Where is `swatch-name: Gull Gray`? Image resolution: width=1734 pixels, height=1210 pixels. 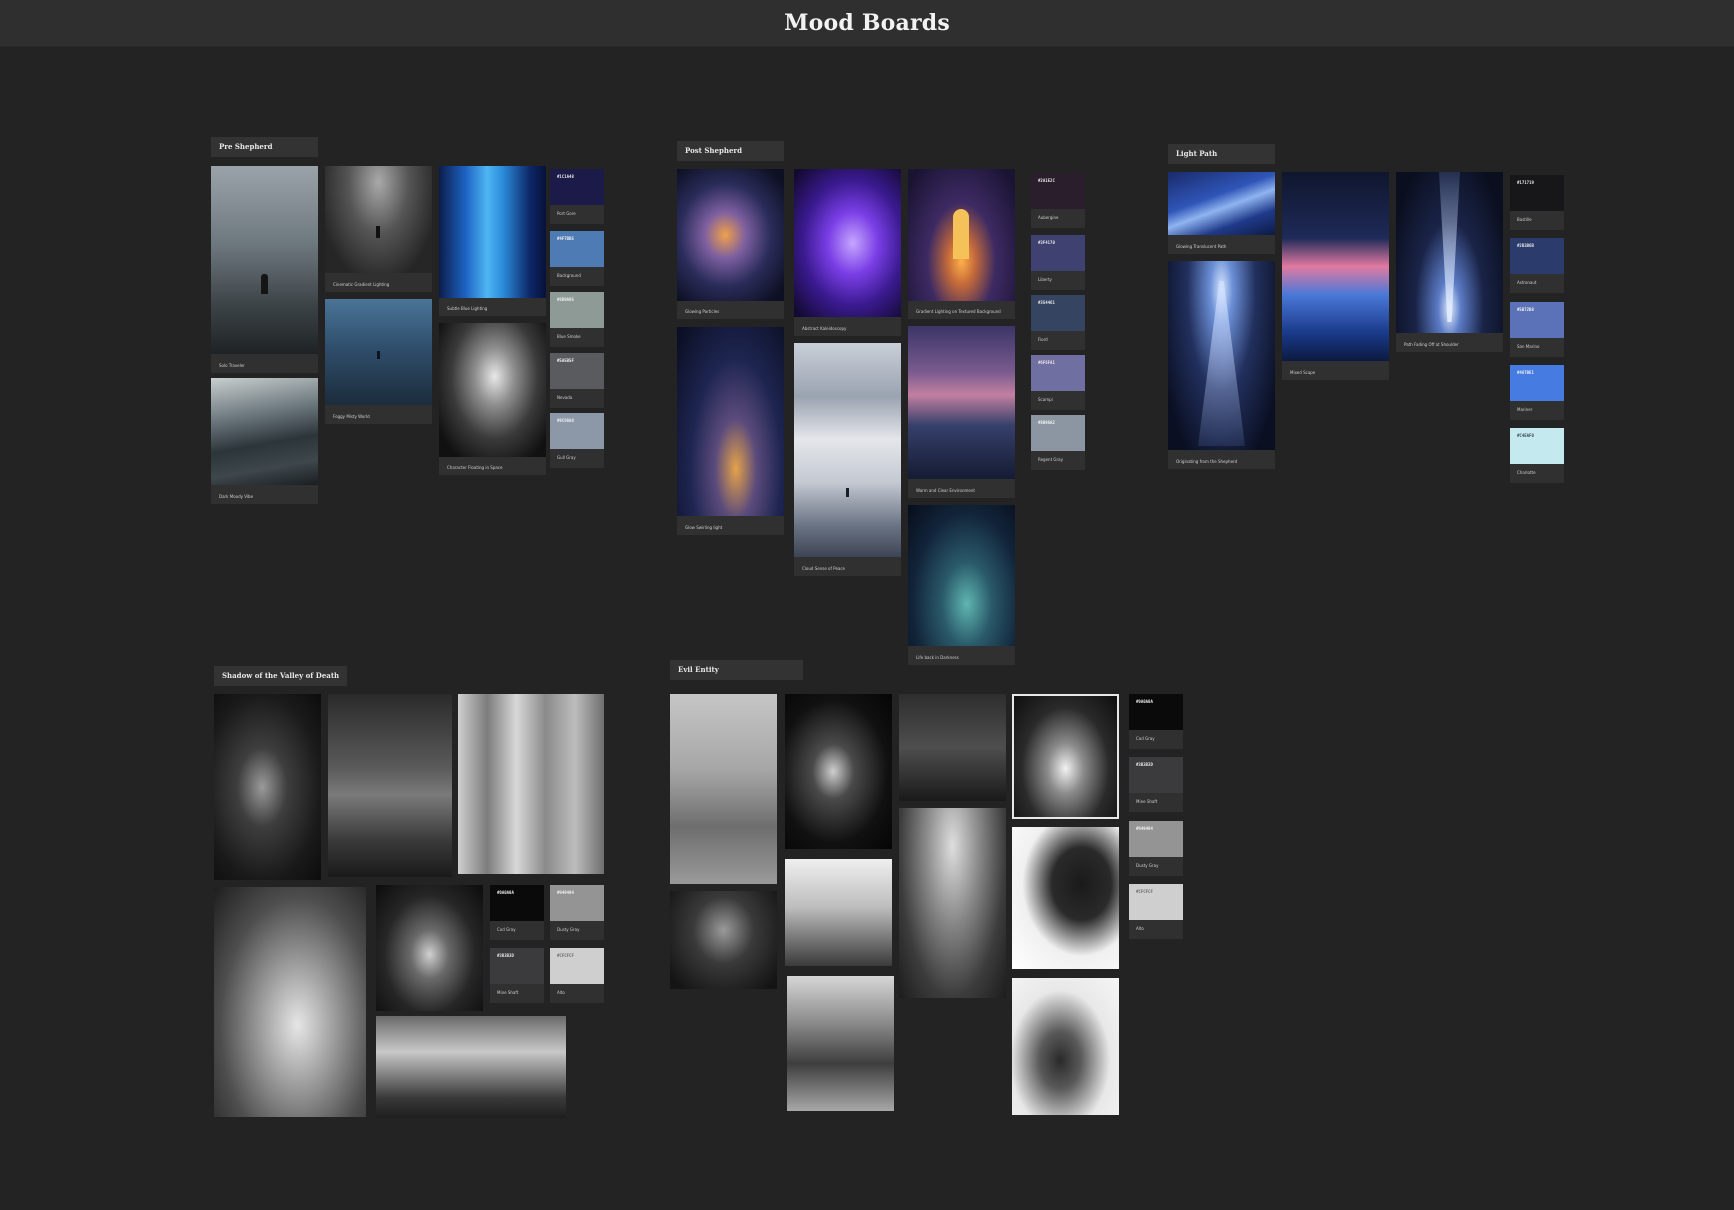 swatch-name: Gull Gray is located at coordinates (566, 457).